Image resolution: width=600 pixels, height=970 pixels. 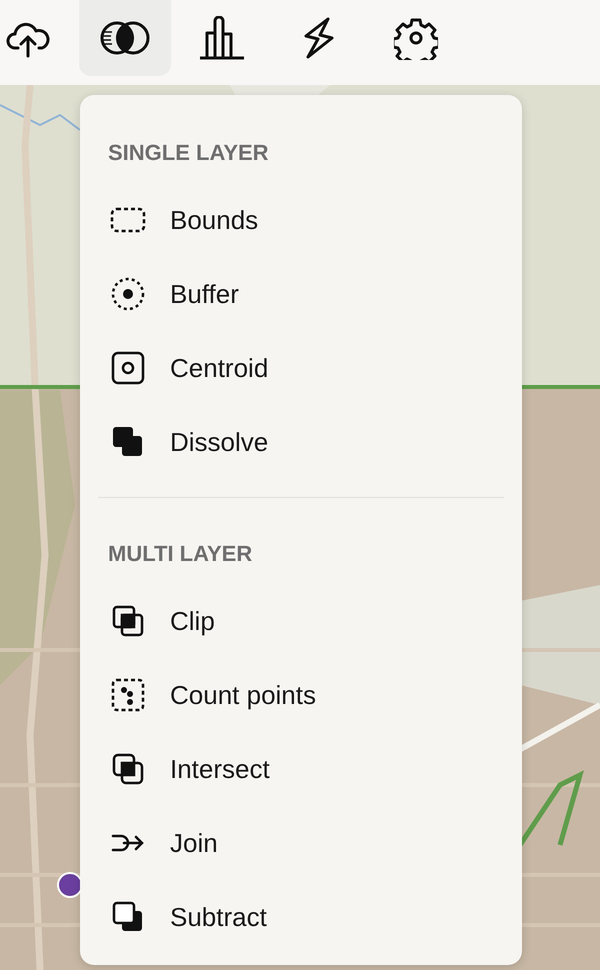 I want to click on dashed-square-icon, so click(x=128, y=220).